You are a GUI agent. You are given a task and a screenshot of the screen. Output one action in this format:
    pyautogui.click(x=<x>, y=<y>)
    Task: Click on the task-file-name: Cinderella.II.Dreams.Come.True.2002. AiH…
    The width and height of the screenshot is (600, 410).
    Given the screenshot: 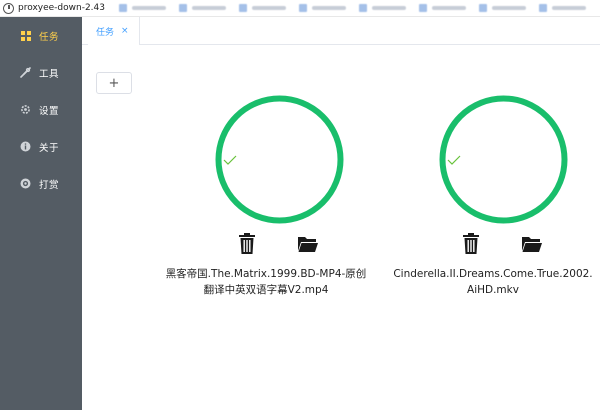 What is the action you would take?
    pyautogui.click(x=493, y=282)
    